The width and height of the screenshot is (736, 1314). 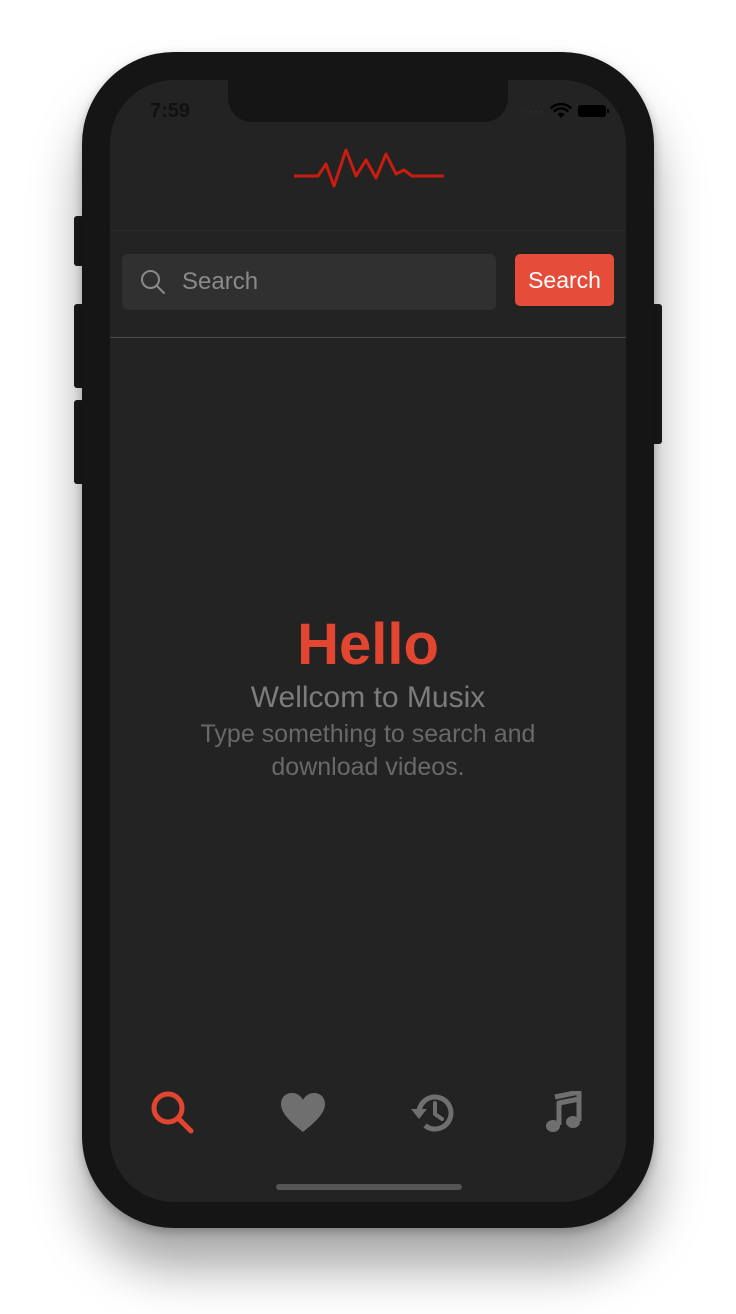 I want to click on header-divider, so click(x=368, y=230).